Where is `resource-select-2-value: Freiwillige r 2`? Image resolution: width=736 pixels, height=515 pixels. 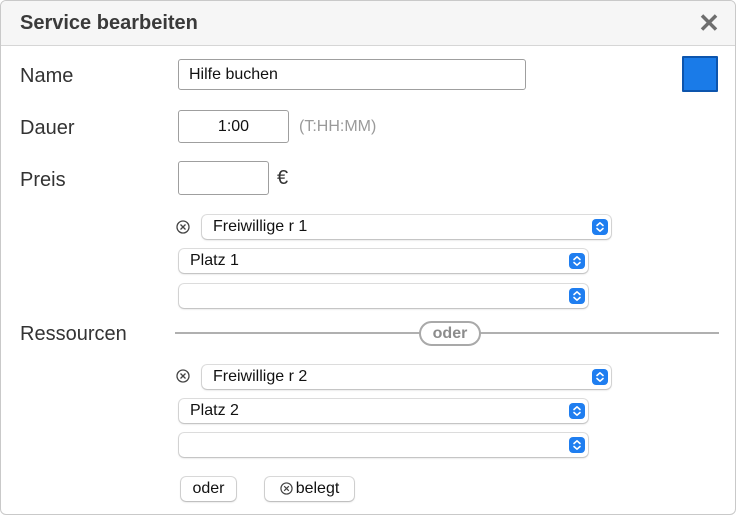 resource-select-2-value: Freiwillige r 2 is located at coordinates (260, 376).